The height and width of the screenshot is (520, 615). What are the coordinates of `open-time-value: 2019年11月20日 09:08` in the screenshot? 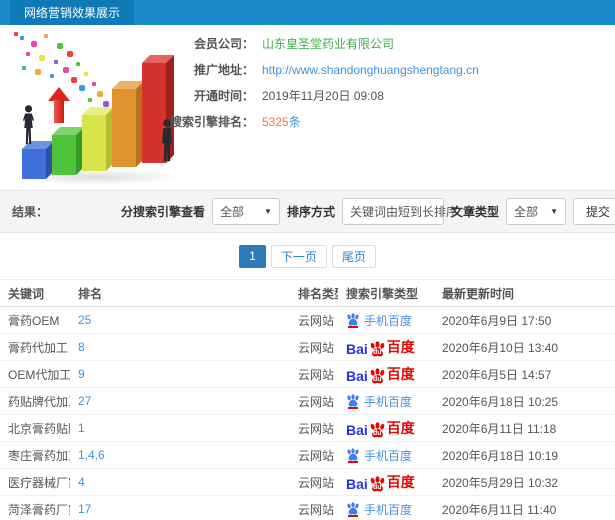 It's located at (323, 96).